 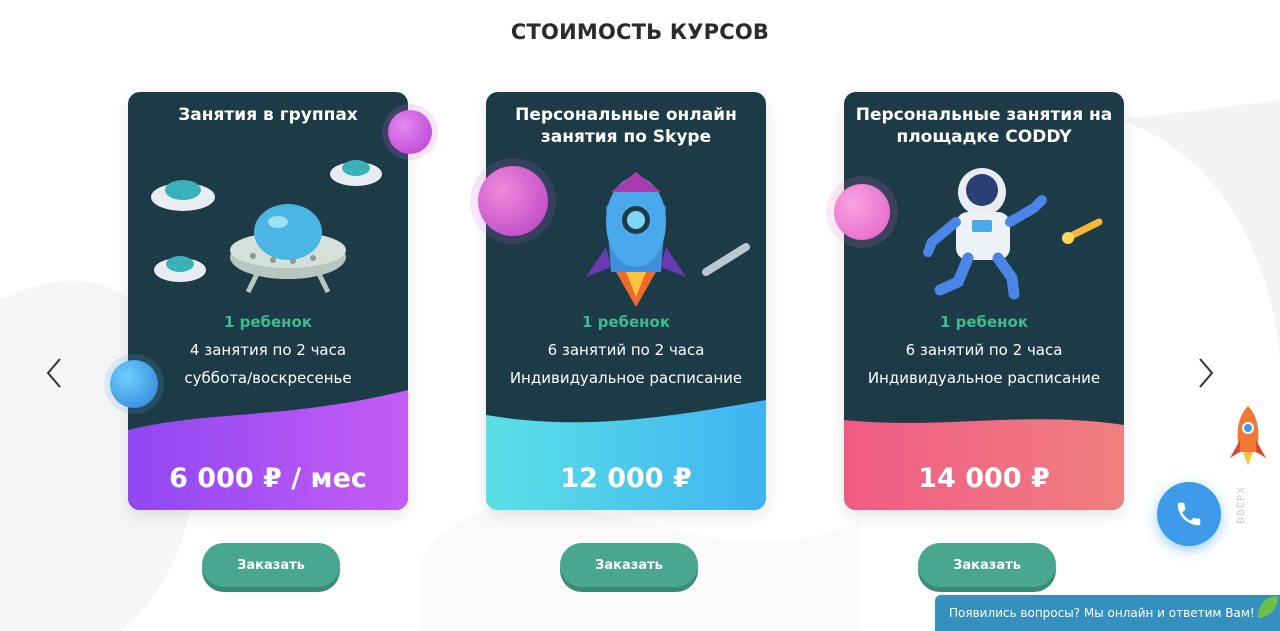 I want to click on leaf-icon, so click(x=1268, y=607).